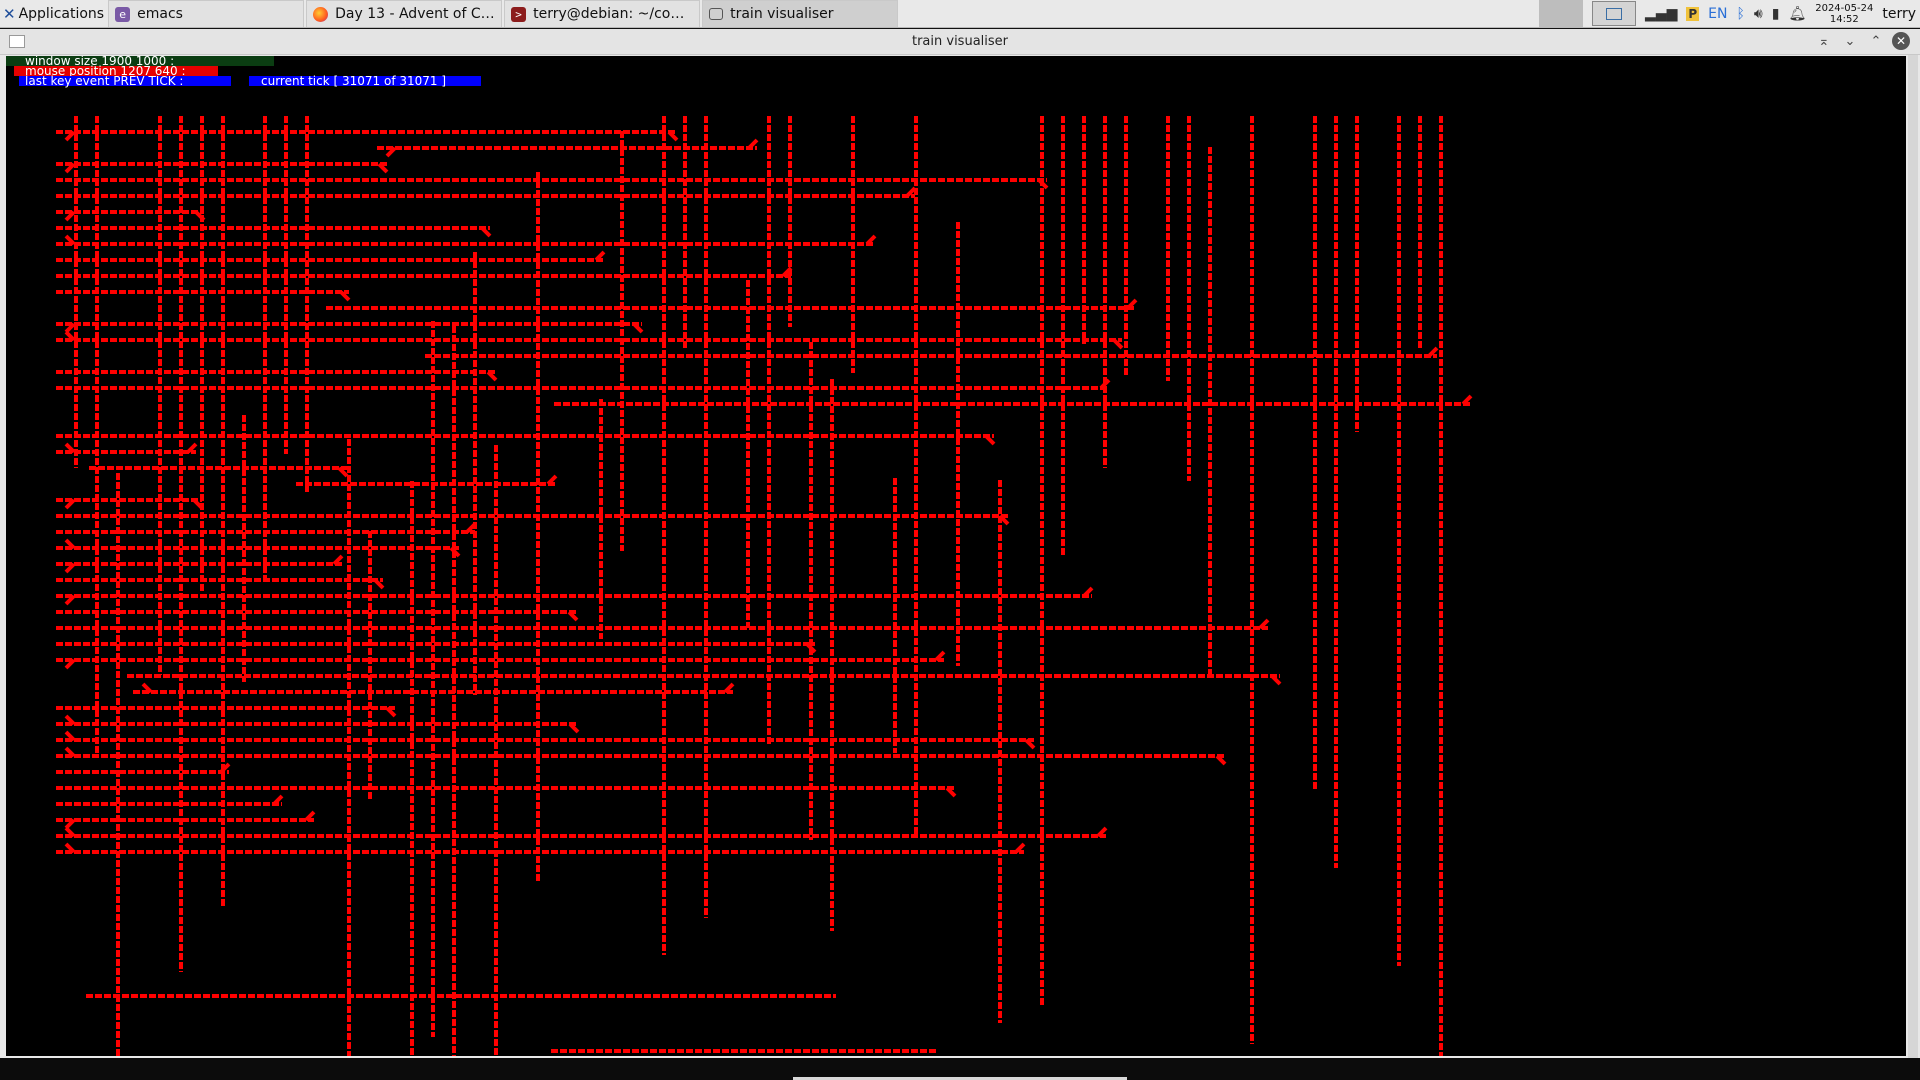  What do you see at coordinates (123, 14) in the screenshot?
I see `emacs-icon: e` at bounding box center [123, 14].